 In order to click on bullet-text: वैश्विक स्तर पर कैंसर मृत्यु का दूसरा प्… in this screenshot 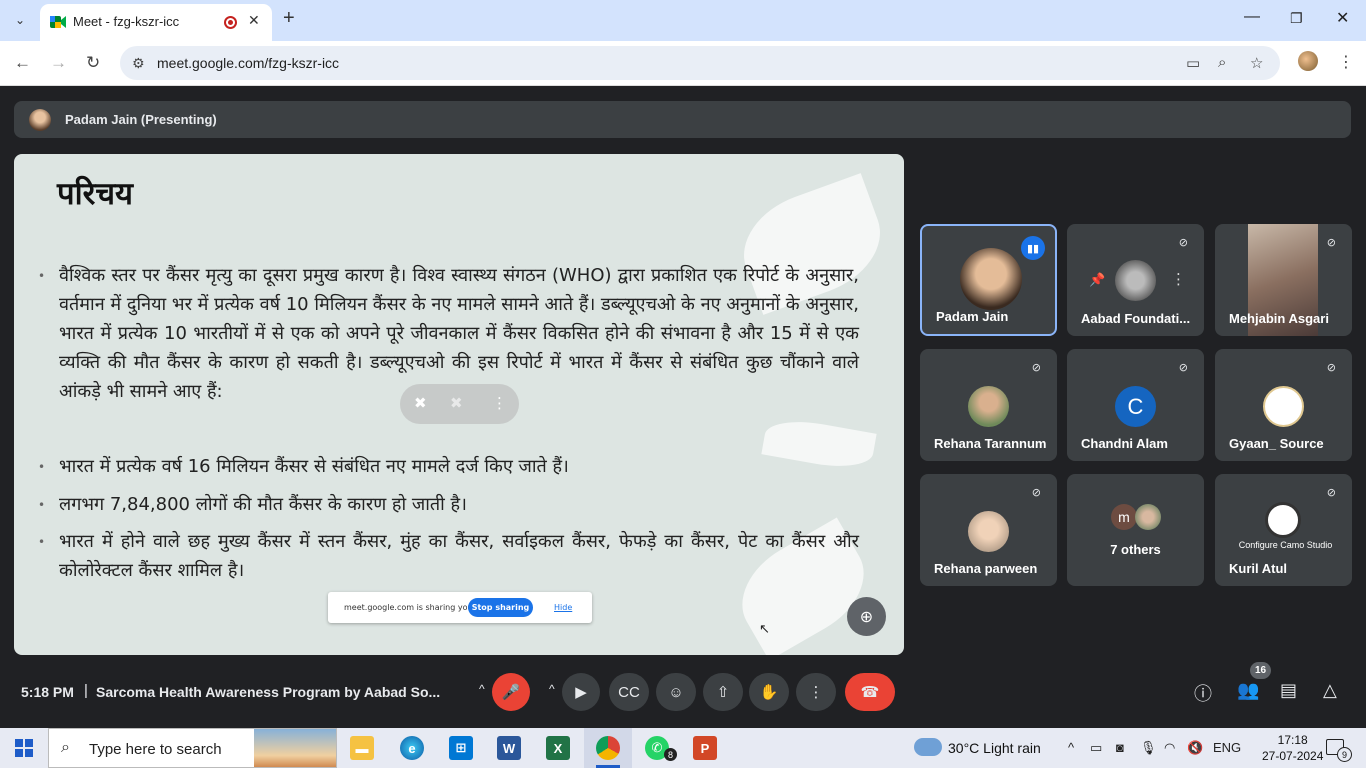, I will do `click(459, 333)`.